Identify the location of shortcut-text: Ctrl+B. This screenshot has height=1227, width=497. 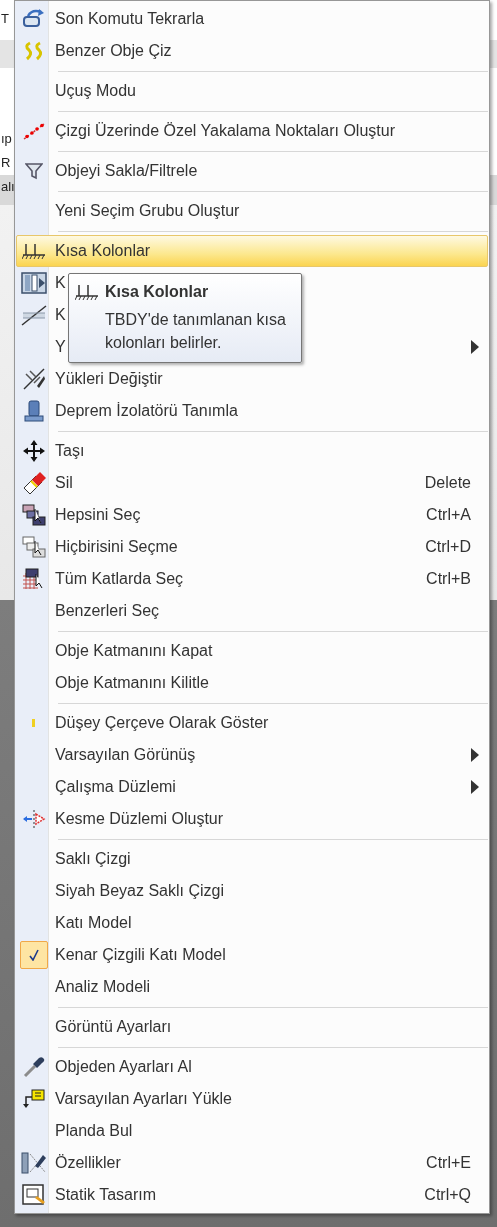
(449, 579).